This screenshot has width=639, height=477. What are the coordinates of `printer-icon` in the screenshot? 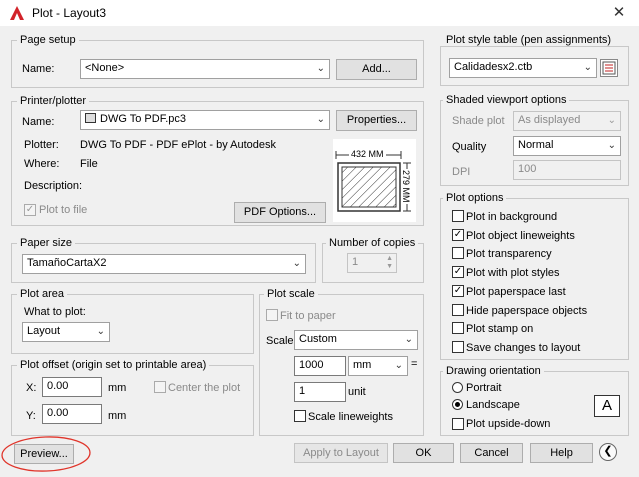 It's located at (90, 118).